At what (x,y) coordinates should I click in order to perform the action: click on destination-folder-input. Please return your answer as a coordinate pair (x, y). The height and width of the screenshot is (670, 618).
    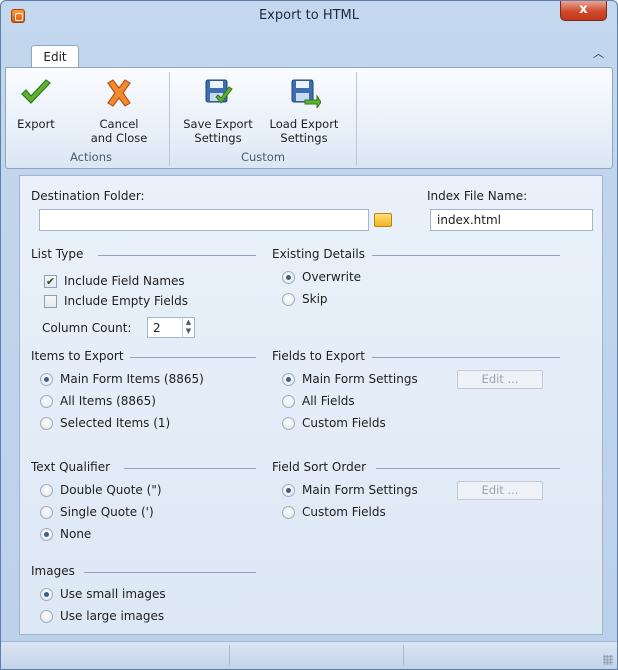
    Looking at the image, I should click on (204, 220).